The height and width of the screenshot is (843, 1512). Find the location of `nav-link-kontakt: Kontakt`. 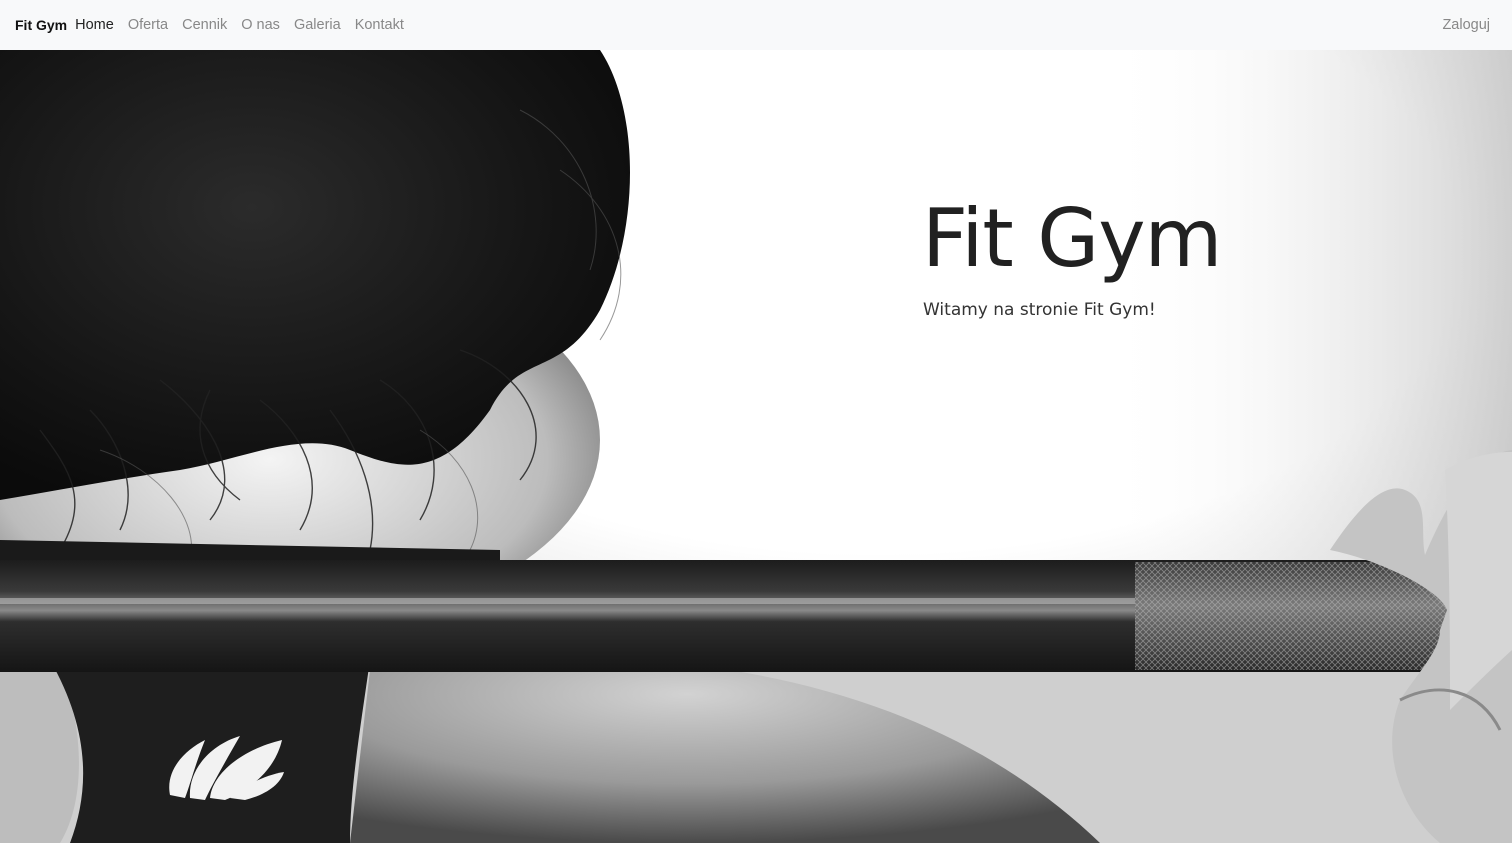

nav-link-kontakt: Kontakt is located at coordinates (379, 25).